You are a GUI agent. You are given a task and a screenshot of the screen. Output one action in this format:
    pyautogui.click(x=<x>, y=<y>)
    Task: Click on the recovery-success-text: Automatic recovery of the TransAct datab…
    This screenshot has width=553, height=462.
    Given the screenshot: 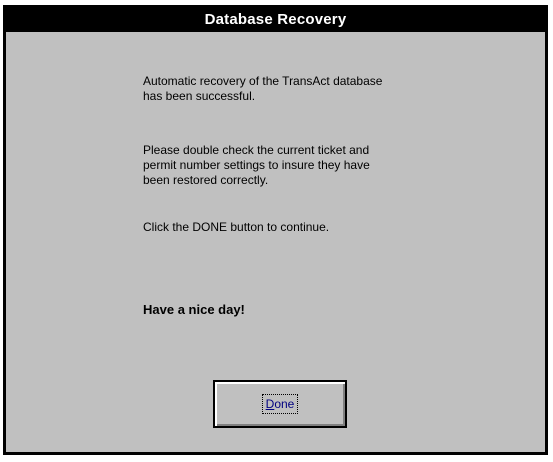 What is the action you would take?
    pyautogui.click(x=263, y=88)
    